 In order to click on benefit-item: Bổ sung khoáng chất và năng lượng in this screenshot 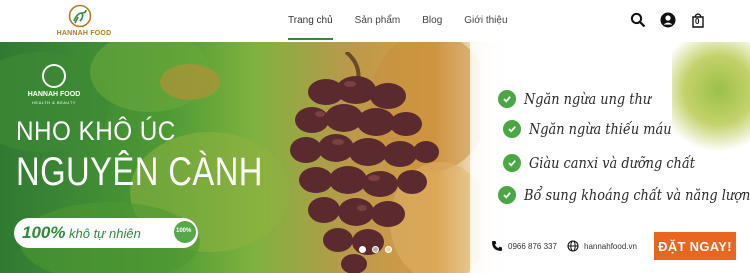, I will do `click(624, 195)`.